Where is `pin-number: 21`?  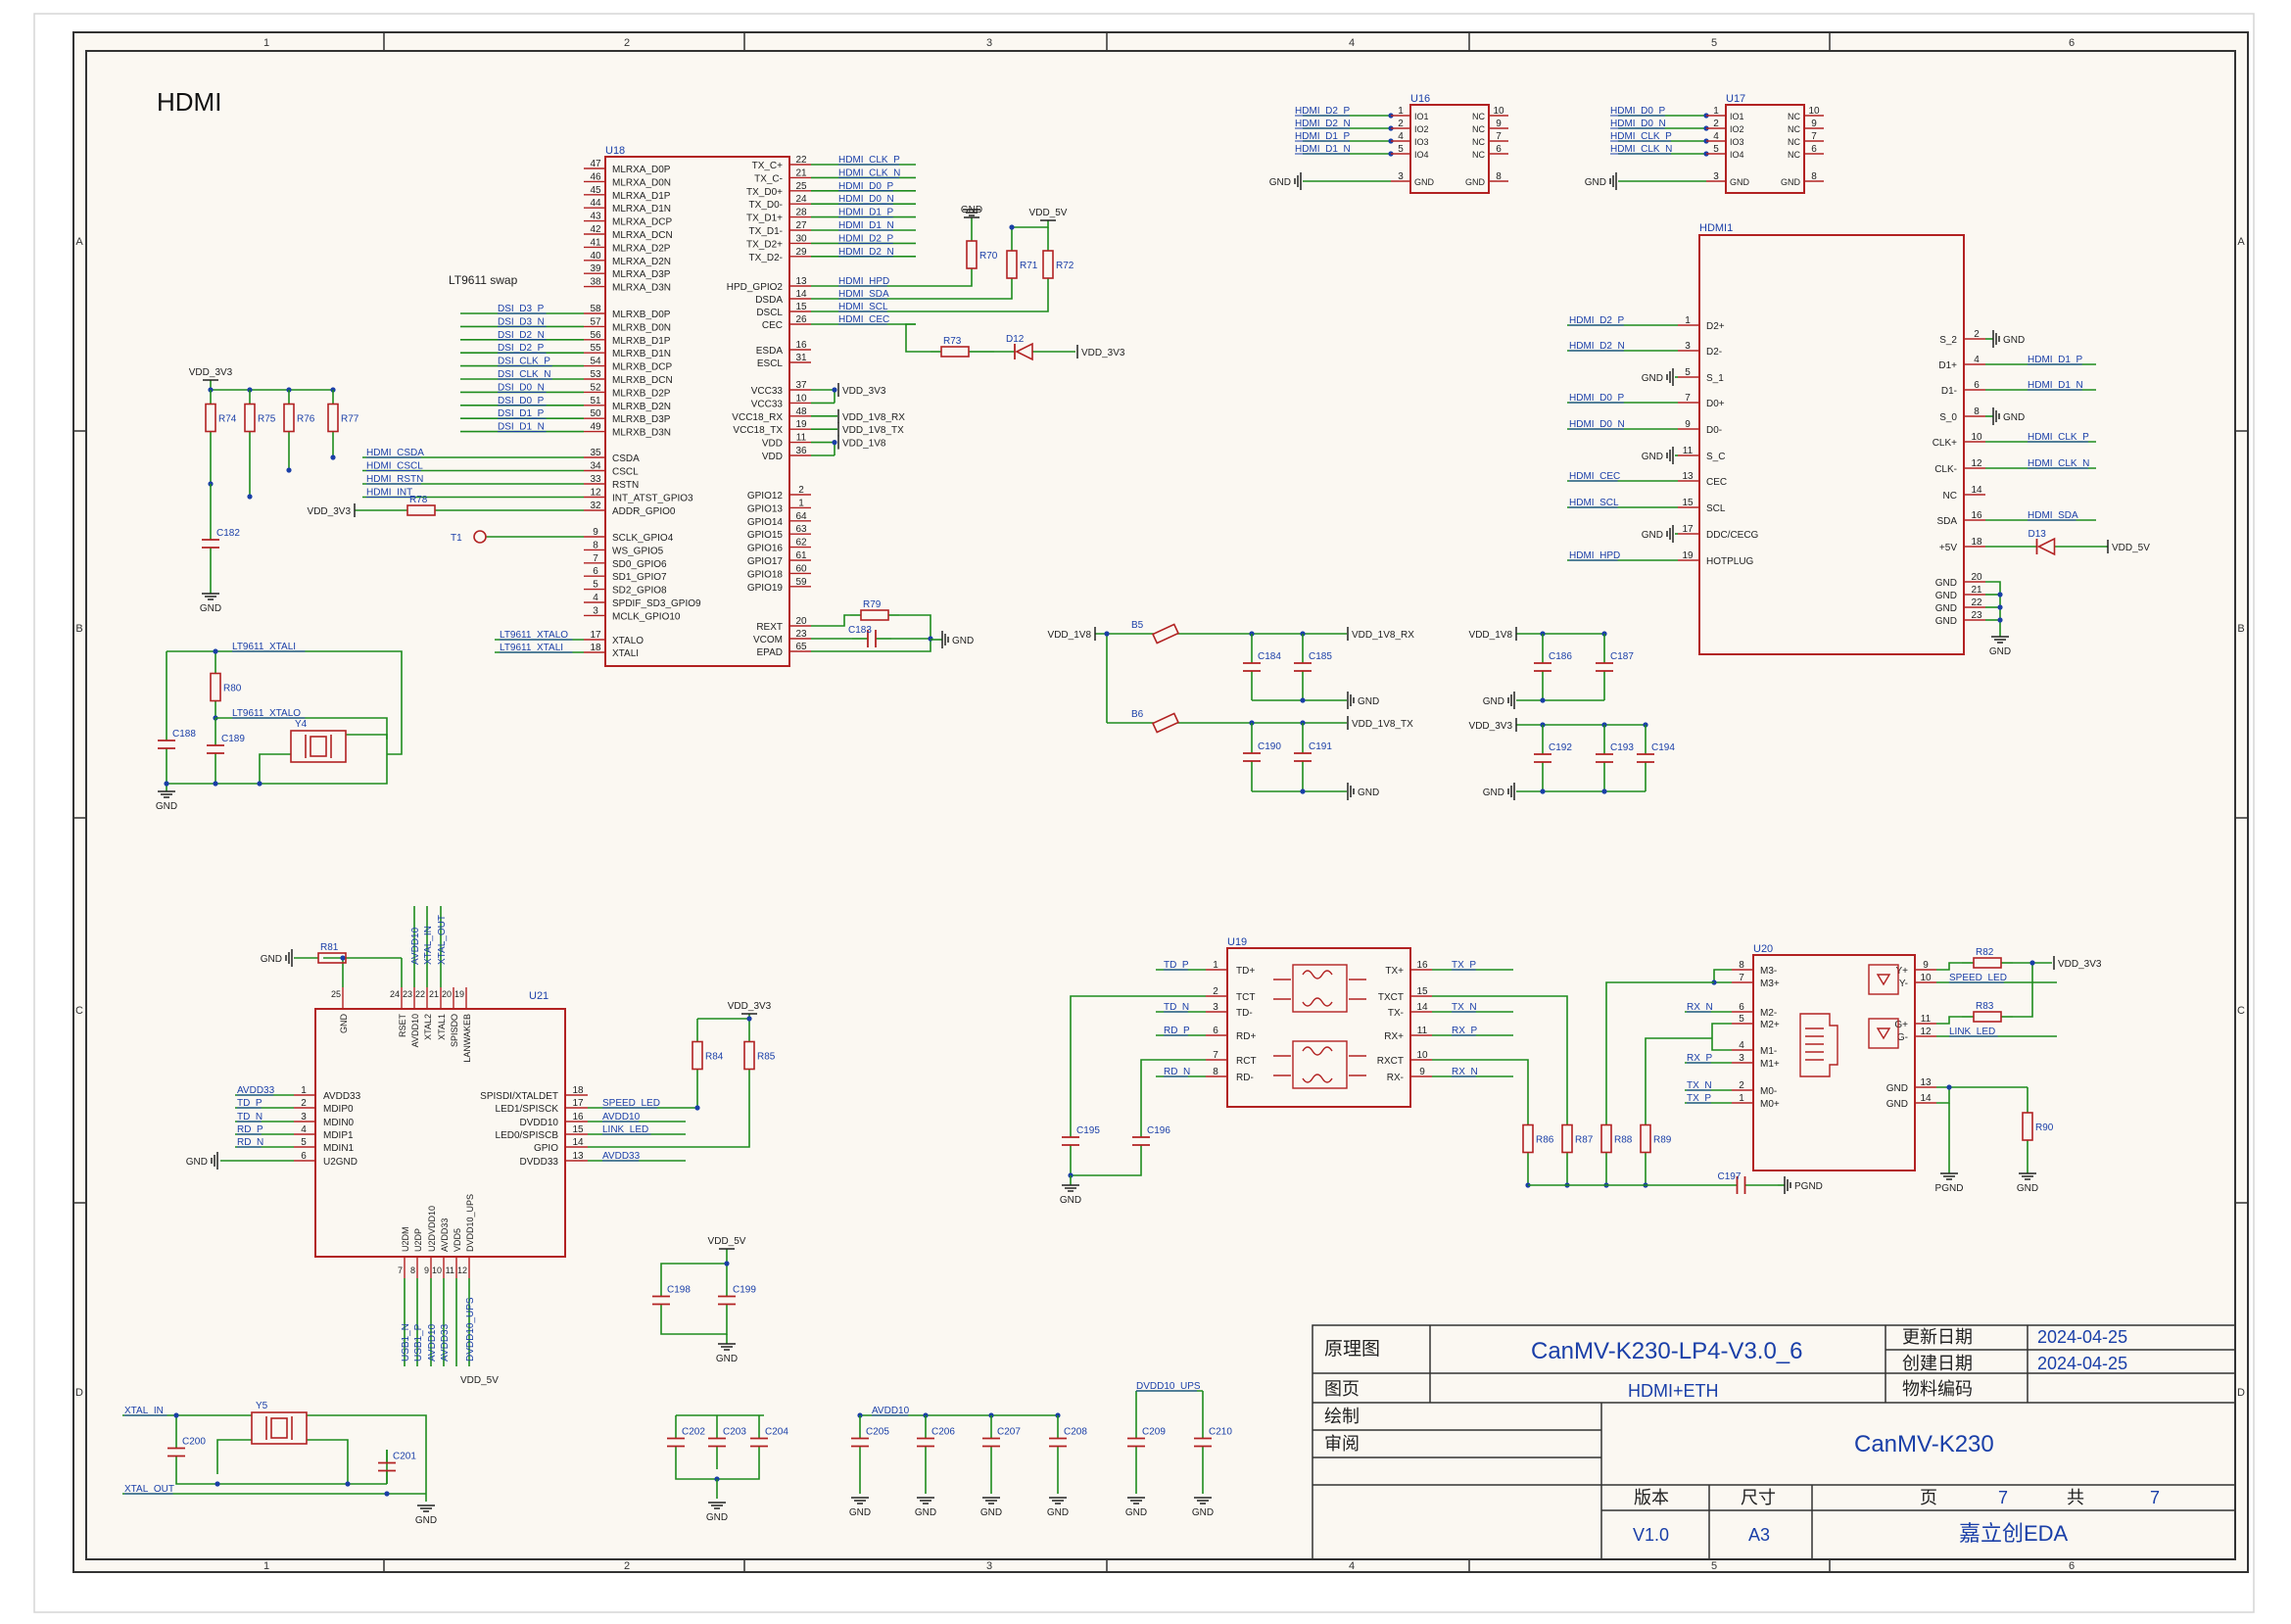 pin-number: 21 is located at coordinates (801, 172).